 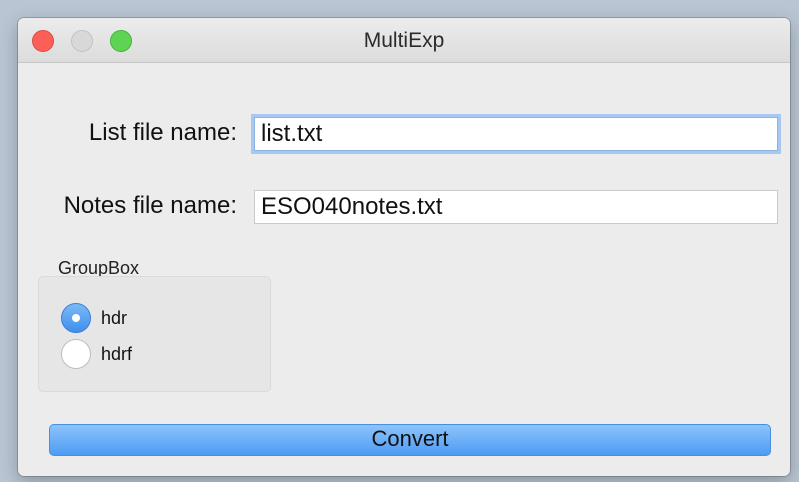 I want to click on radio-unselected-icon, so click(x=76, y=354).